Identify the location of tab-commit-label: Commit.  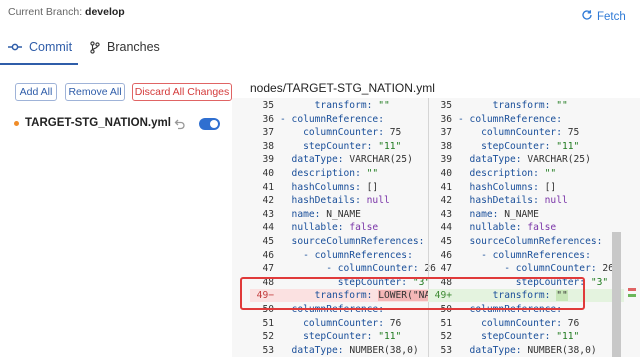
(51, 47).